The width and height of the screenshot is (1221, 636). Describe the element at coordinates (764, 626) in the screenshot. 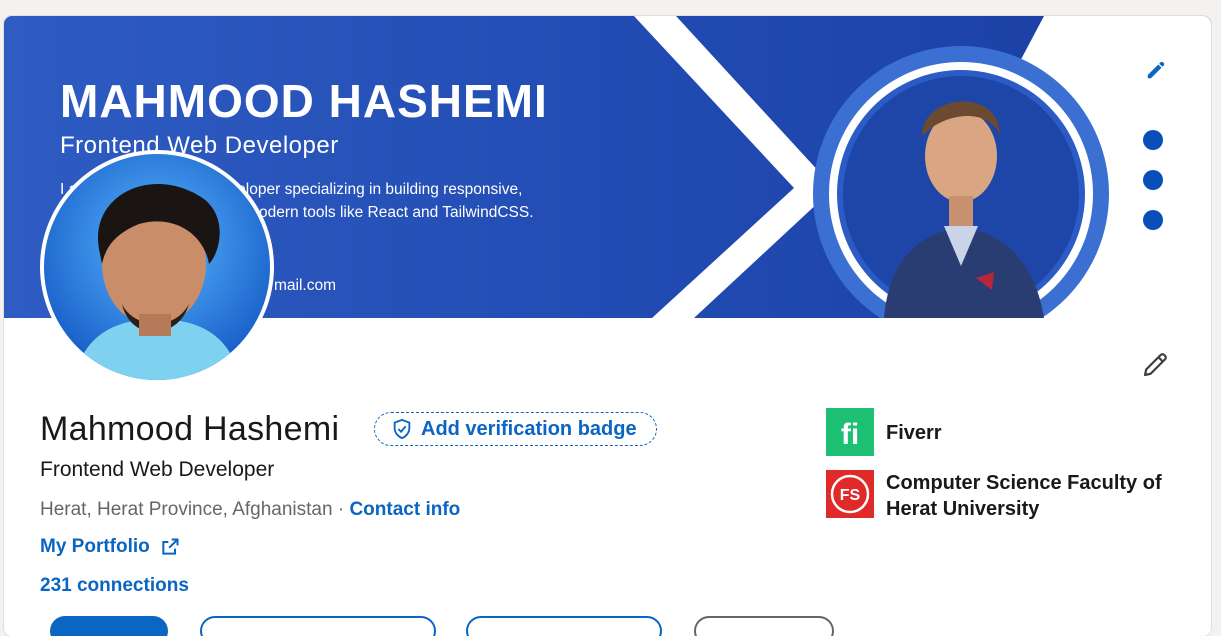

I see `resources-button` at that location.